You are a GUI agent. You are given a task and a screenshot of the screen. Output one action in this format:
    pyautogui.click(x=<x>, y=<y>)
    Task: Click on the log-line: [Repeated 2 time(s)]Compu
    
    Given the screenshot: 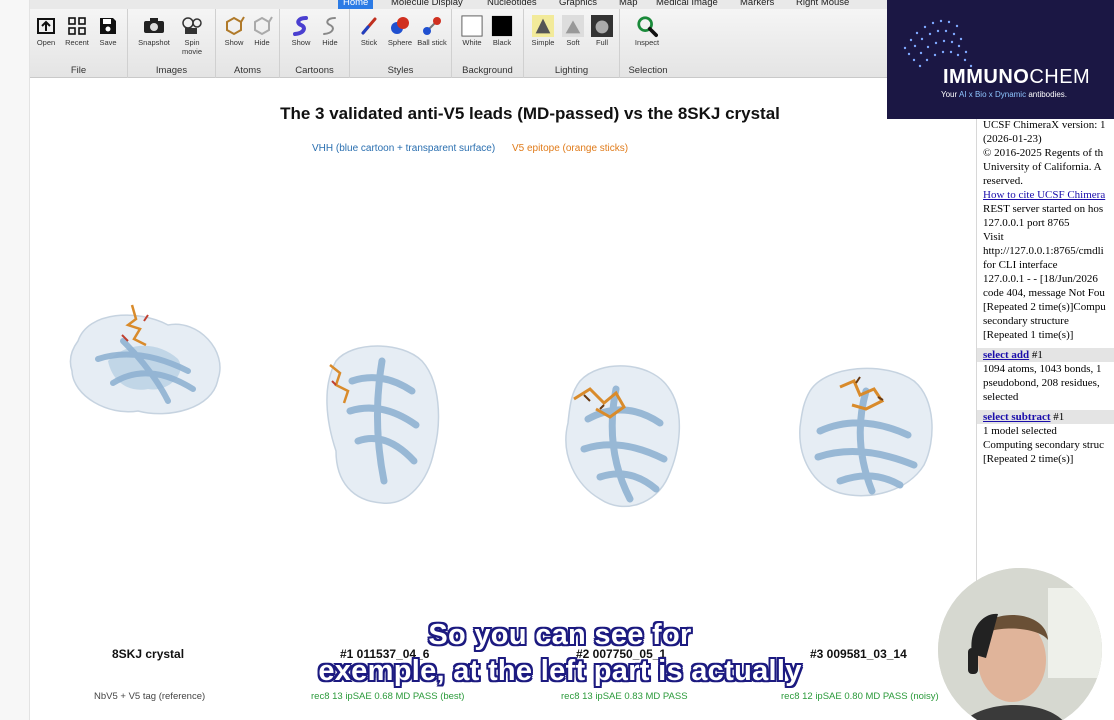 What is the action you would take?
    pyautogui.click(x=1044, y=307)
    